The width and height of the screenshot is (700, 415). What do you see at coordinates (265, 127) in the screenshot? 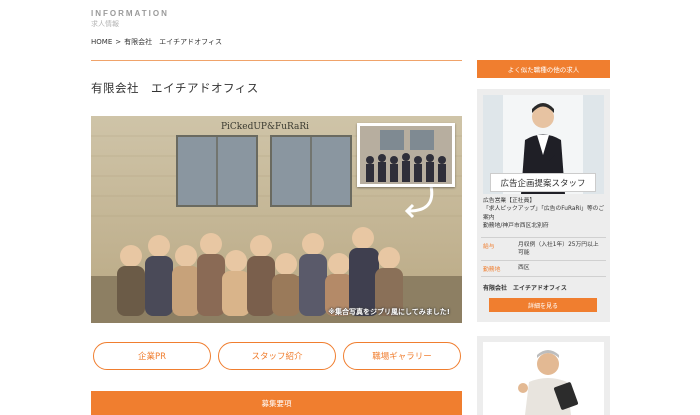
I see `hero-sign-text: PiCkedUP&FuRaRi` at bounding box center [265, 127].